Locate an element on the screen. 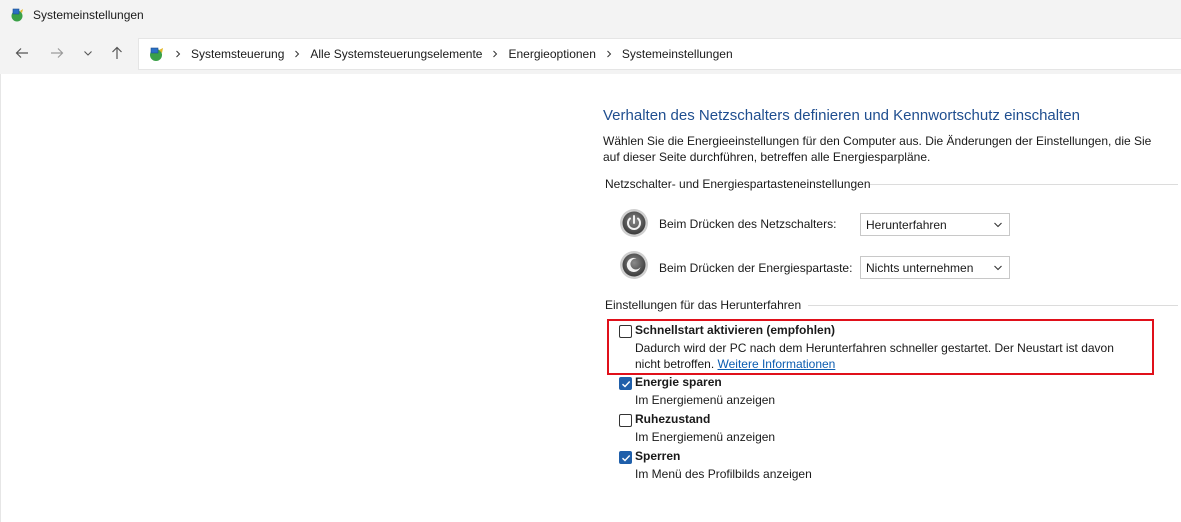 The image size is (1181, 522). breadcrumb-item-alle-elemente: Alle Systemsteuerungselemente is located at coordinates (396, 54).